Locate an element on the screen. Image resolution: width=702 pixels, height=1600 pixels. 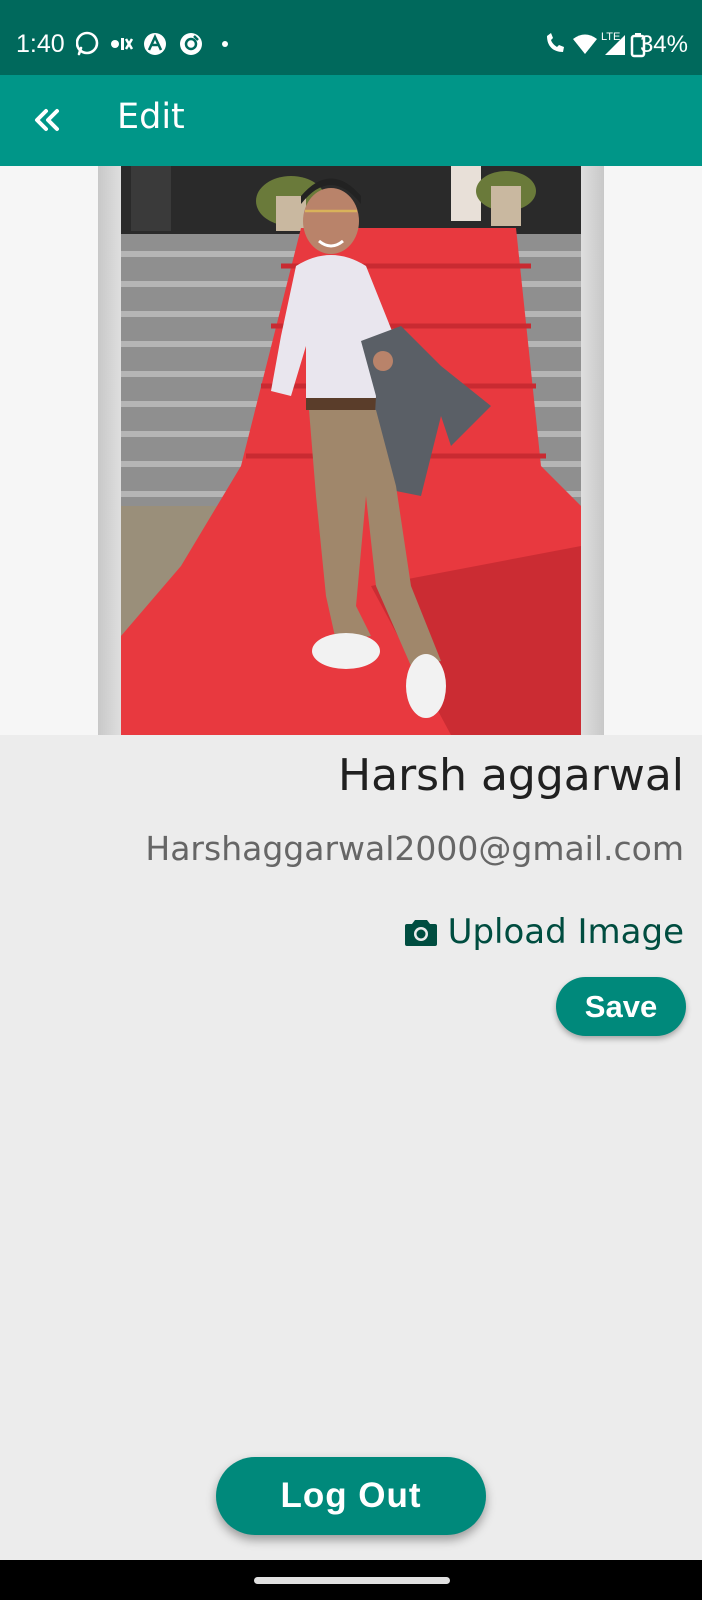
upload-image-label: Upload Image is located at coordinates (565, 932).